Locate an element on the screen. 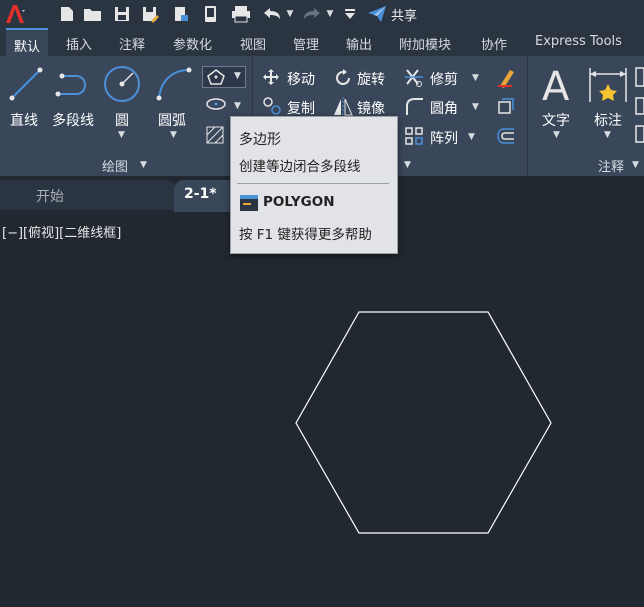 This screenshot has width=644, height=607. tooltip-title: 多边形 is located at coordinates (260, 140).